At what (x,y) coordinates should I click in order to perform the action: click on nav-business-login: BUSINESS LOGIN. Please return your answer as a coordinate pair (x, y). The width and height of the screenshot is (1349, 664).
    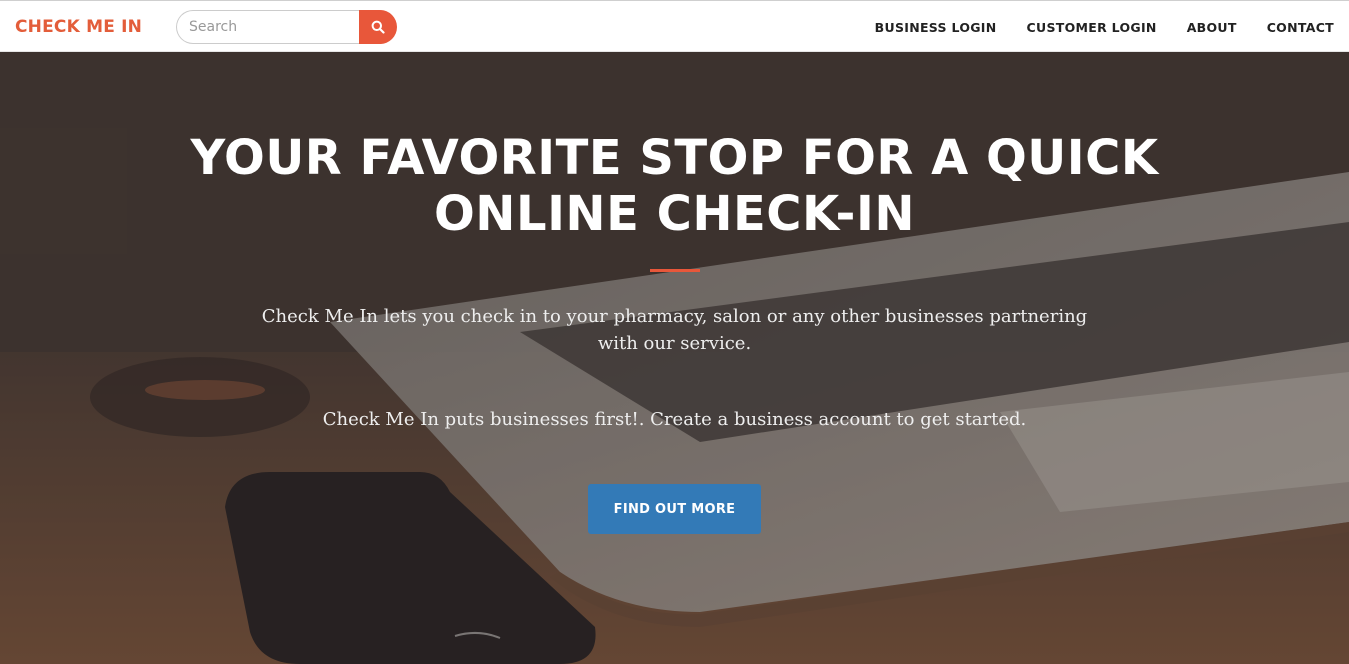
    Looking at the image, I should click on (936, 27).